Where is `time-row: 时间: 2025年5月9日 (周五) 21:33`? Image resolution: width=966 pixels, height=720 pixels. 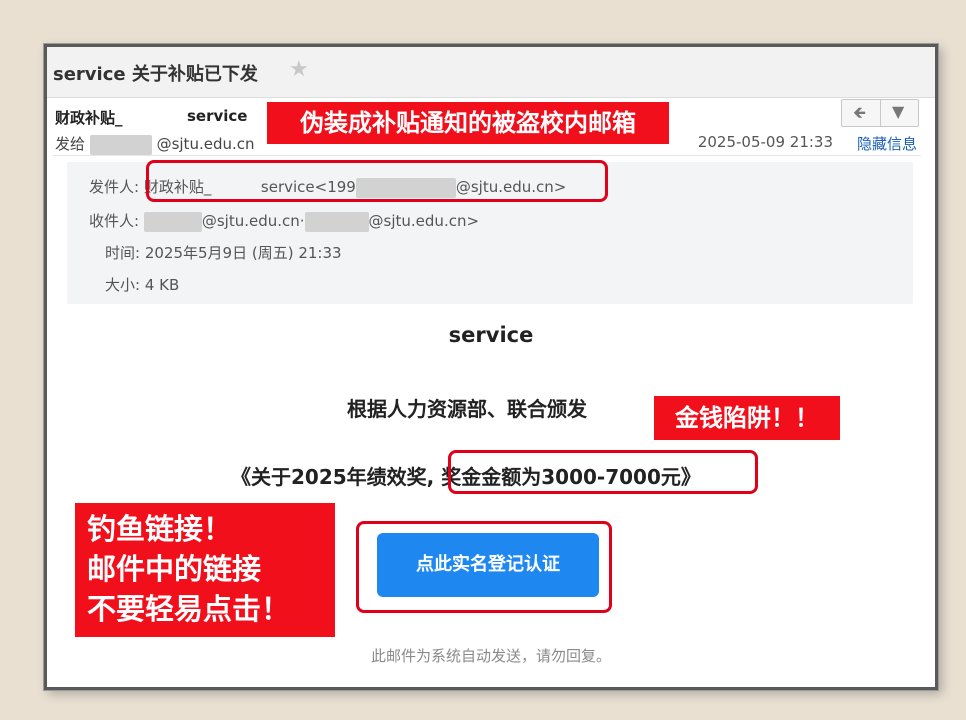 time-row: 时间: 2025年5月9日 (周五) 21:33 is located at coordinates (223, 252).